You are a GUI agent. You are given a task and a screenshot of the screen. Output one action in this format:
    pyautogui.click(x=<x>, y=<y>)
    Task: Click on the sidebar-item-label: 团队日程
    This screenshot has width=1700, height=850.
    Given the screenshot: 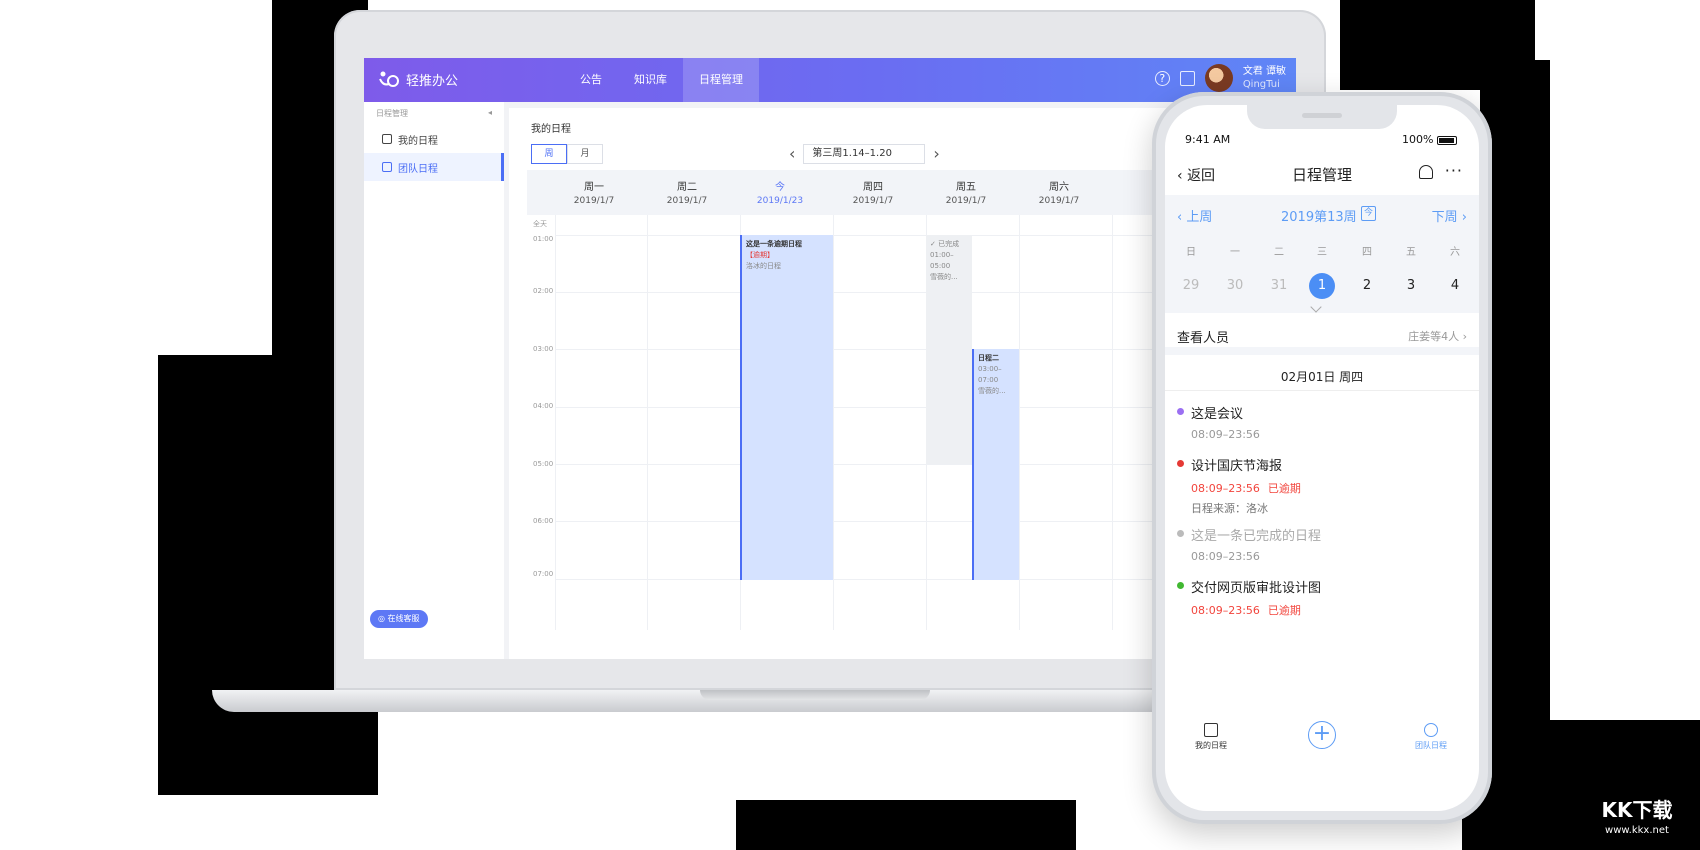 What is the action you would take?
    pyautogui.click(x=418, y=169)
    